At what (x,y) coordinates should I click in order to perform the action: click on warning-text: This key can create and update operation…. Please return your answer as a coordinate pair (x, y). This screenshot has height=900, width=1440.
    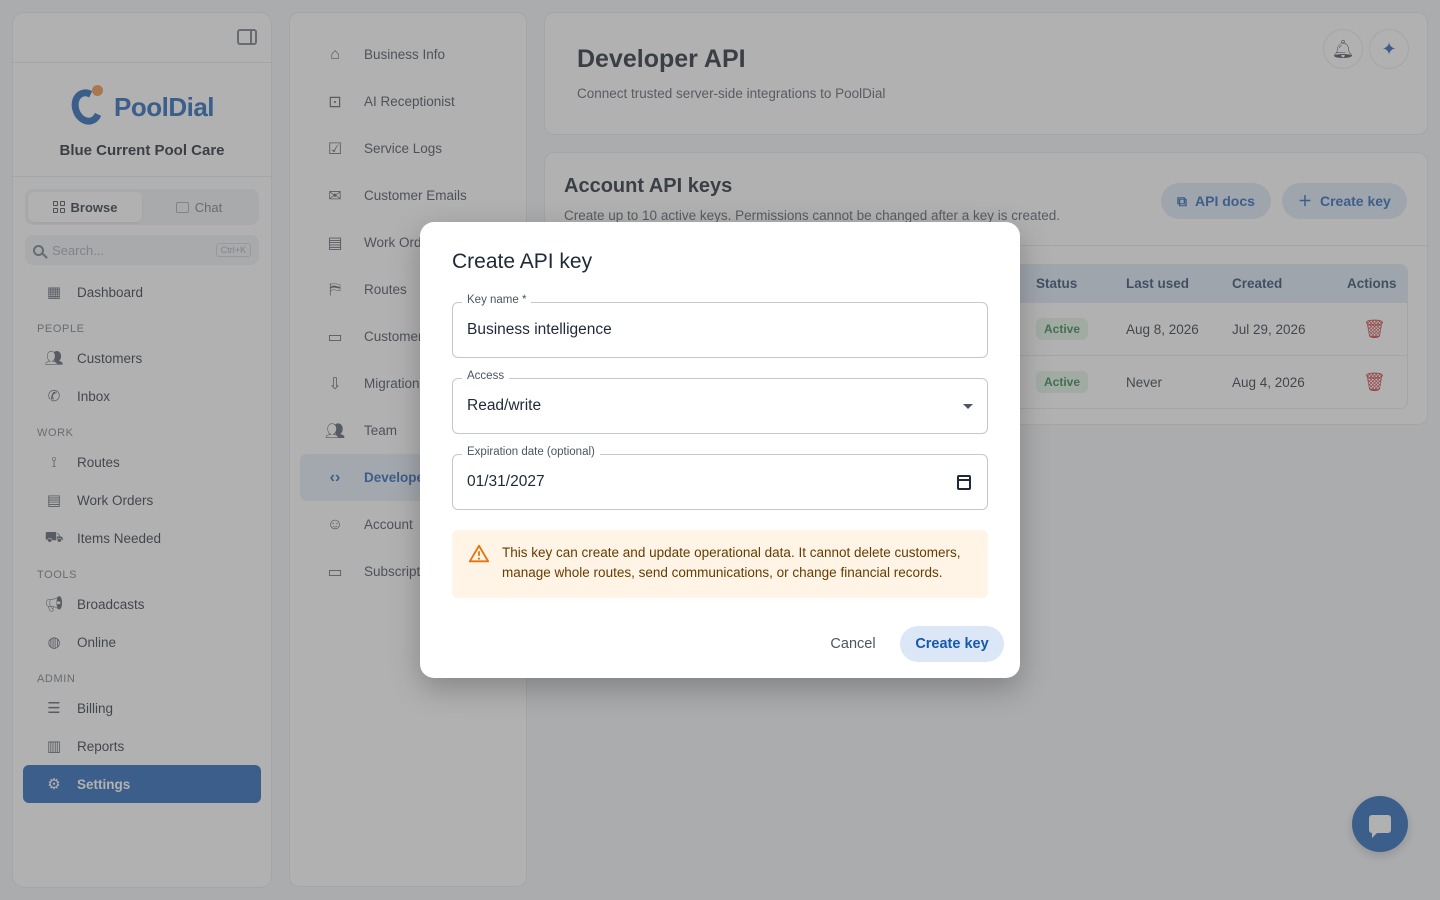
    Looking at the image, I should click on (731, 562).